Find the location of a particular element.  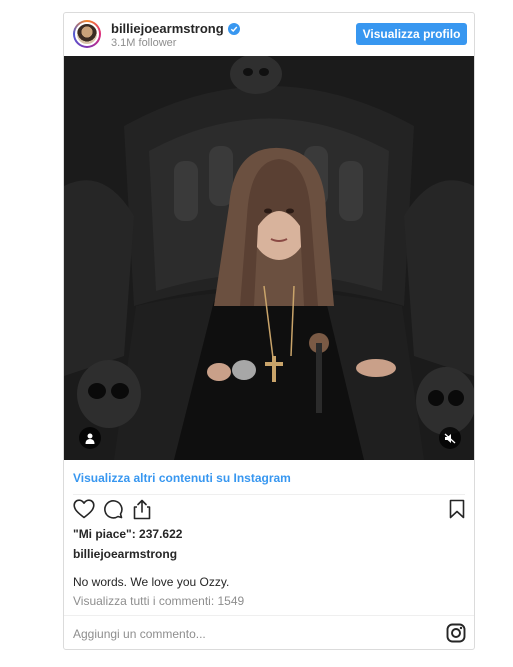

bookmark-icon is located at coordinates (457, 511).